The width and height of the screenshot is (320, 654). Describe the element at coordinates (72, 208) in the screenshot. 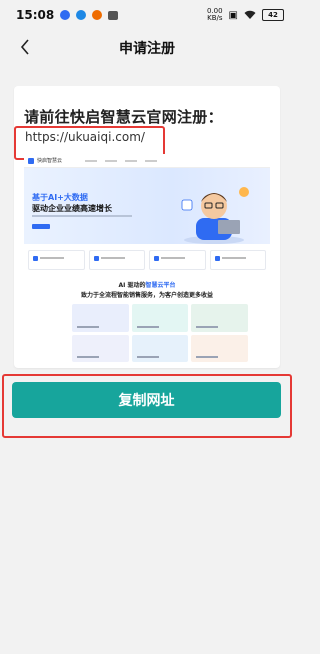

I see `preview-hero-line2: 驱动企业业绩高速增长` at that location.